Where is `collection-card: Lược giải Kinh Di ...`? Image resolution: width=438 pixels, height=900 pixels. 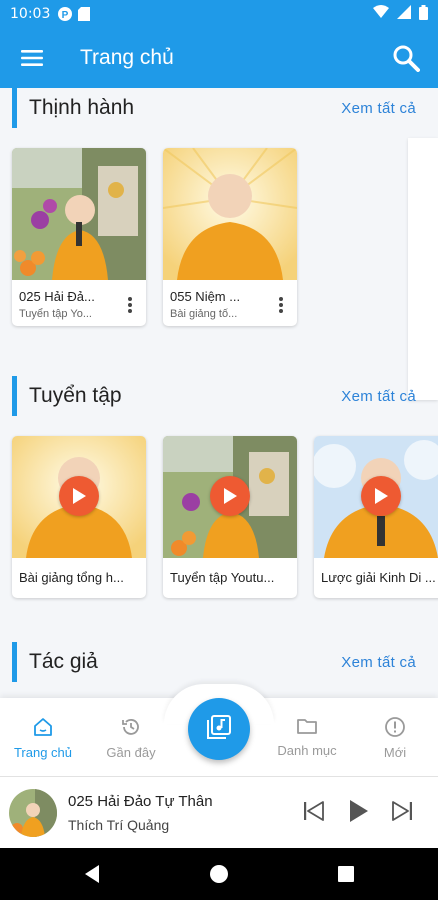 collection-card: Lược giải Kinh Di ... is located at coordinates (376, 517).